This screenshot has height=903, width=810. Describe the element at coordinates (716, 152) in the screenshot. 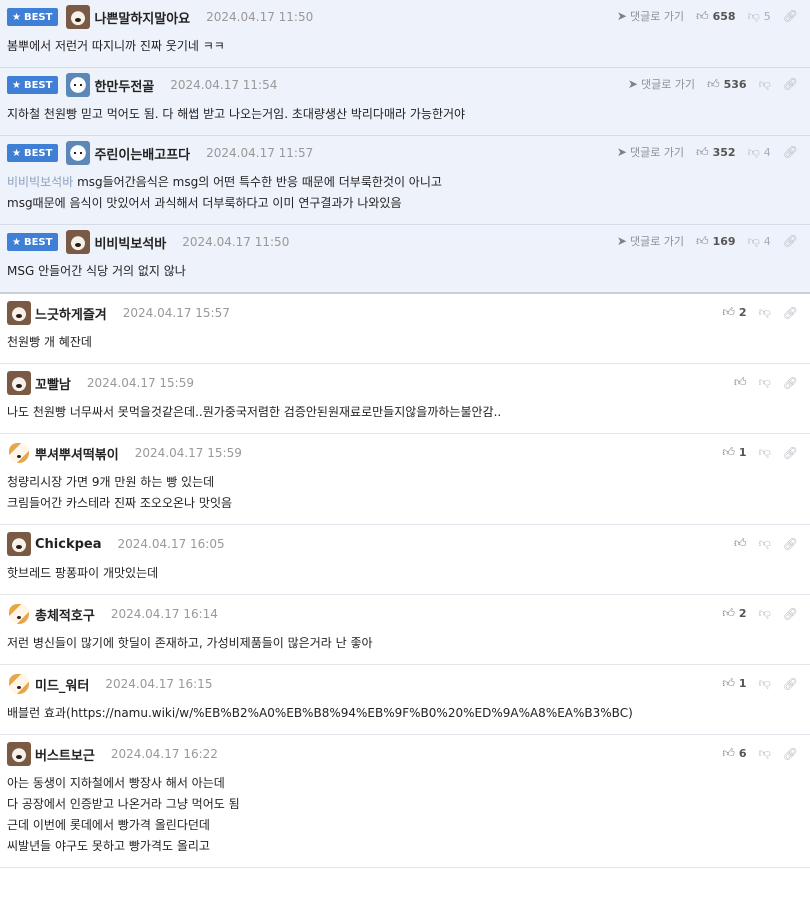

I see `upvote-button: 👍︎ 352` at that location.